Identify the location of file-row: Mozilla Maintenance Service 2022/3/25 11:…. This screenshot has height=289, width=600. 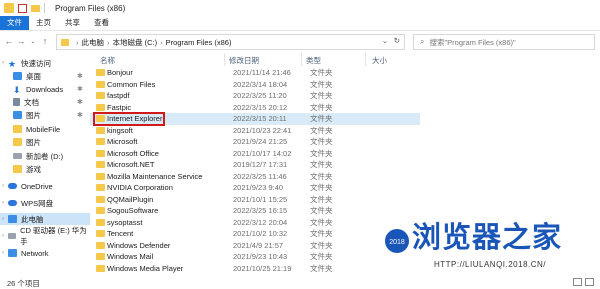
(255, 177).